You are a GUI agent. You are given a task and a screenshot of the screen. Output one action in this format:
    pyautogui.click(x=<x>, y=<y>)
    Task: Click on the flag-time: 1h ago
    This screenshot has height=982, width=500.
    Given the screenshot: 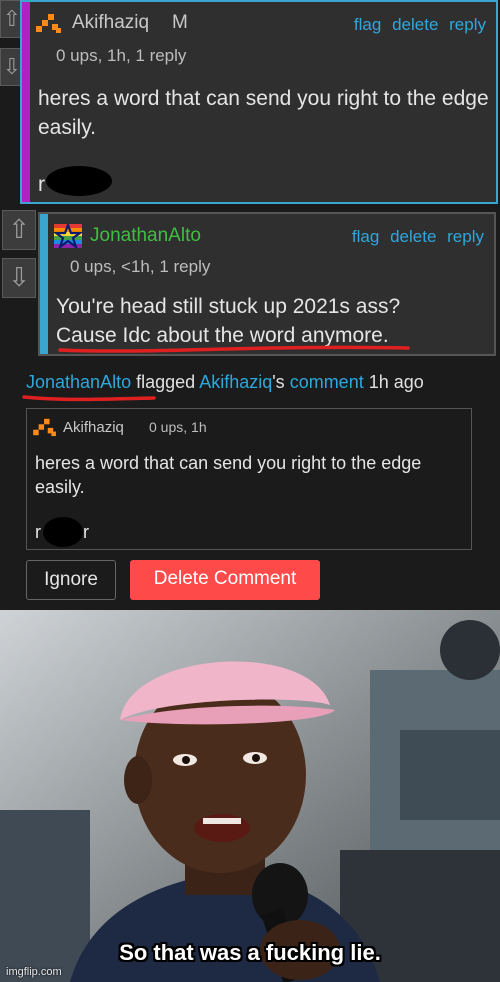 What is the action you would take?
    pyautogui.click(x=396, y=382)
    